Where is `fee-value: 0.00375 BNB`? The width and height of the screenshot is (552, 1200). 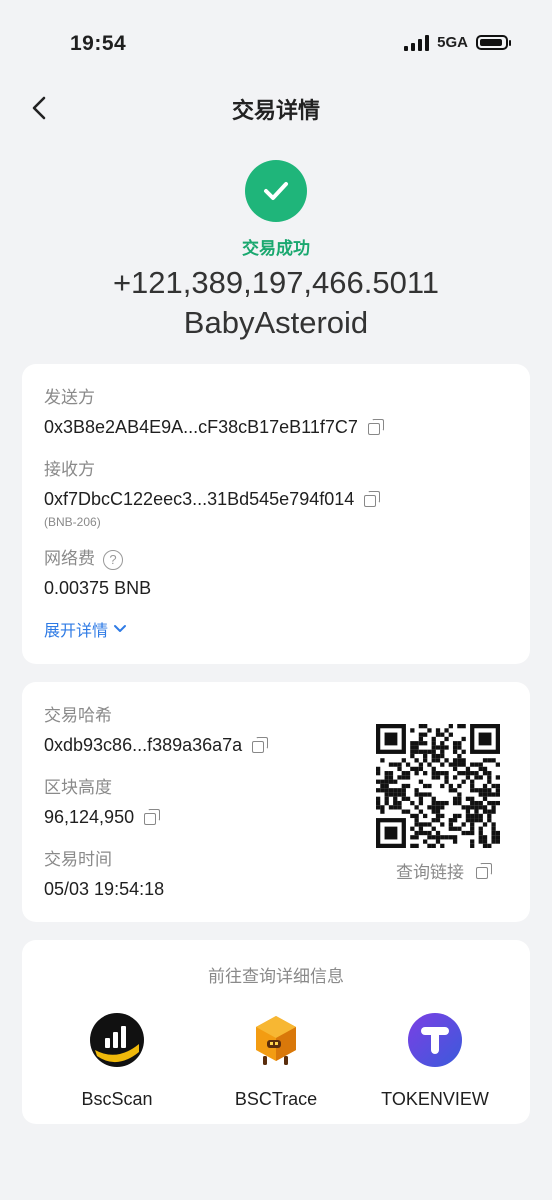
fee-value: 0.00375 BNB is located at coordinates (98, 588).